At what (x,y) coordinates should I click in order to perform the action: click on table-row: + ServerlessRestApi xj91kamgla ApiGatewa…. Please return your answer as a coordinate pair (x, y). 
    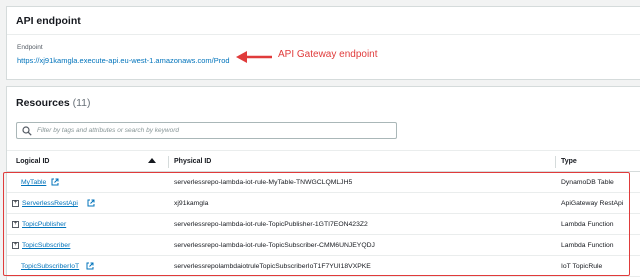
    Looking at the image, I should click on (323, 203).